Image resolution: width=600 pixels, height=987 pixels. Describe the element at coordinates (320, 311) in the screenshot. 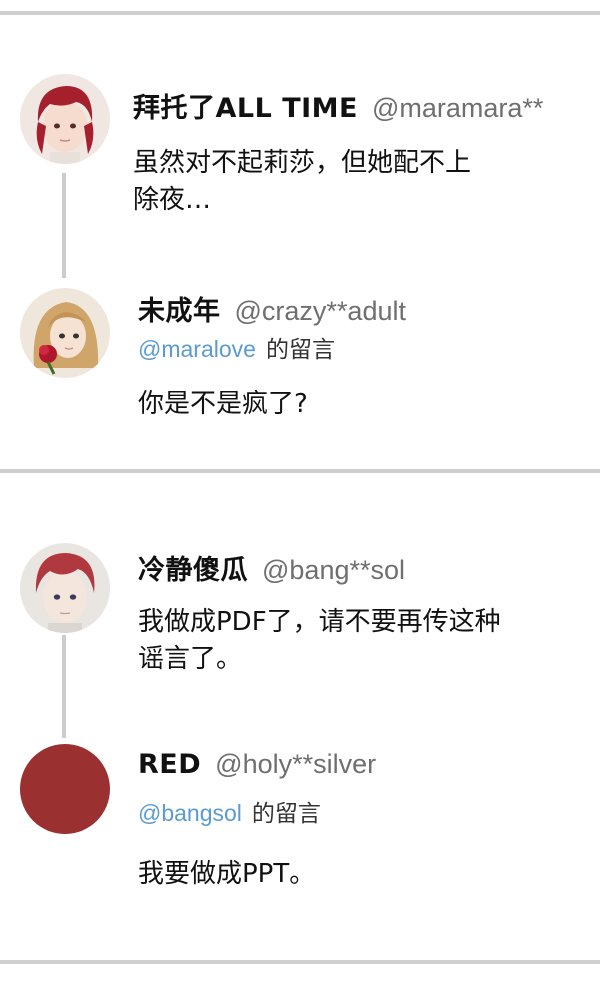

I see `user-handle: @crazy**adult` at that location.